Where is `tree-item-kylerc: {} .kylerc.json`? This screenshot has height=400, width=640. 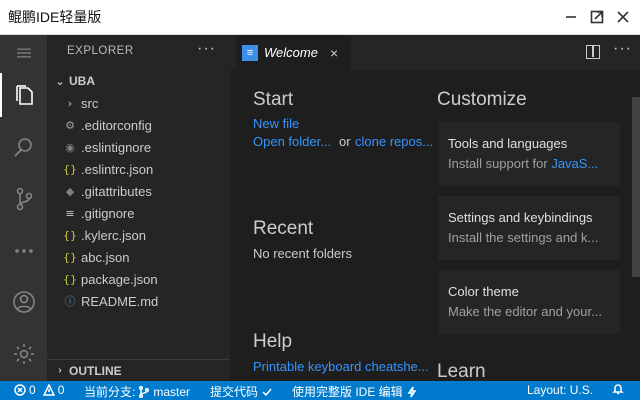
tree-item-kylerc: {} .kylerc.json is located at coordinates (138, 235).